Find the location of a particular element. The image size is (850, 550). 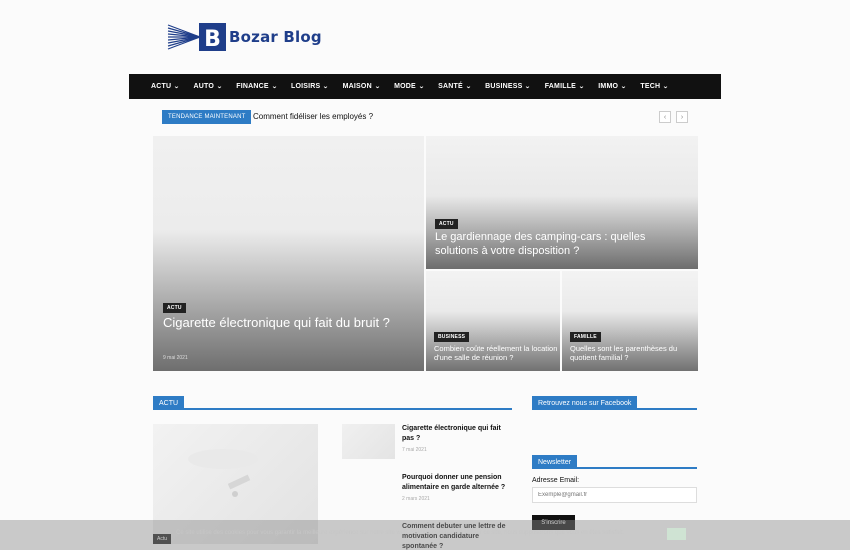

nav-item-finance: FINANCE ⌄ is located at coordinates (256, 86).